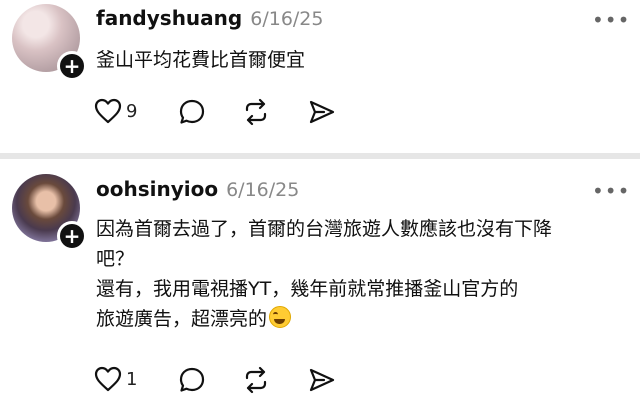 The image size is (640, 412). Describe the element at coordinates (324, 229) in the screenshot. I see `post-text-line: 因為首爾去過了，首爾的台灣旅遊人數應該也沒有下降` at that location.